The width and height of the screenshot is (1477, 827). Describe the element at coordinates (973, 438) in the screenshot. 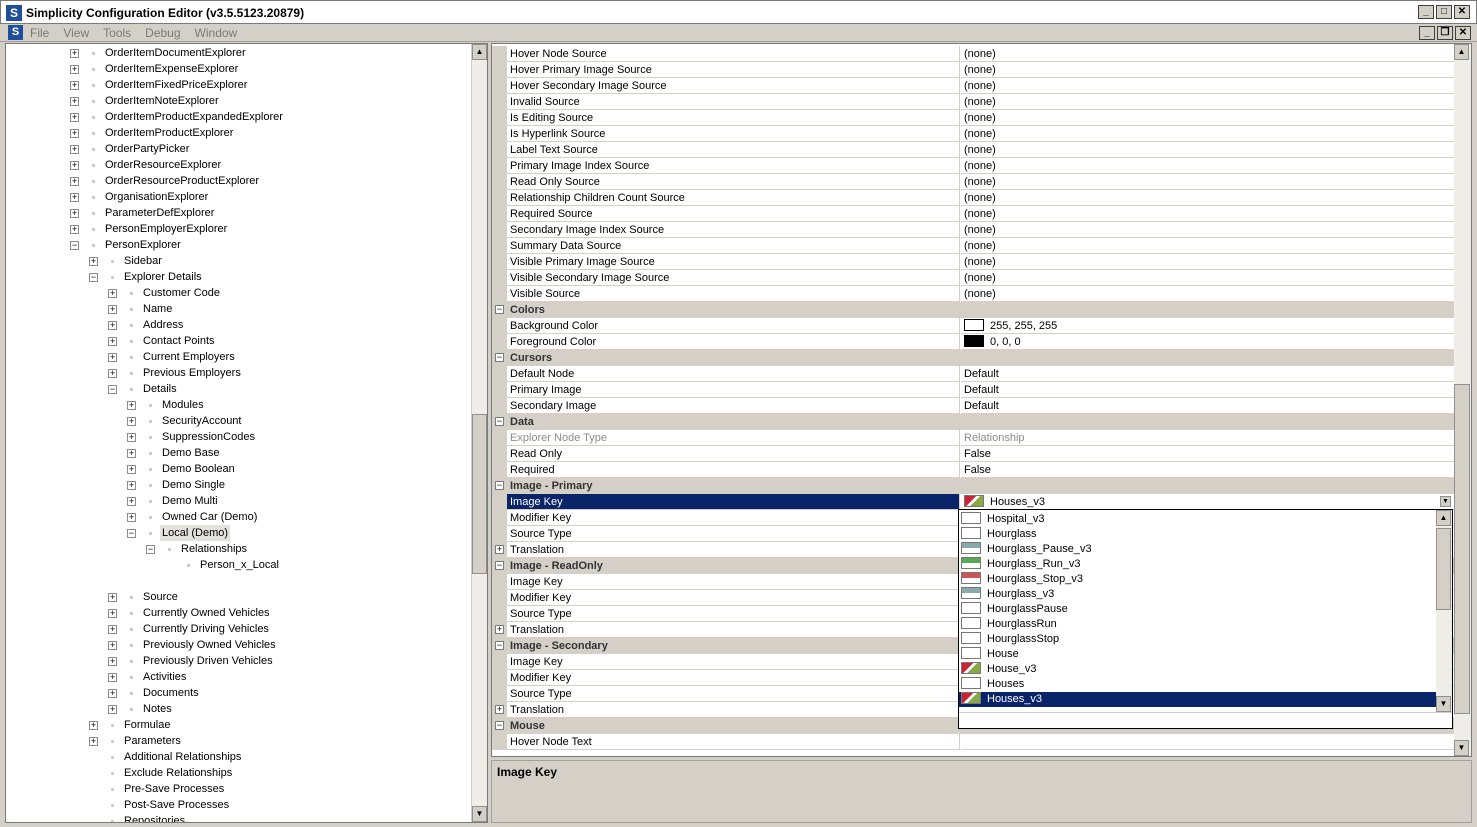

I see `property-row: Explorer Node Type Relationship` at that location.